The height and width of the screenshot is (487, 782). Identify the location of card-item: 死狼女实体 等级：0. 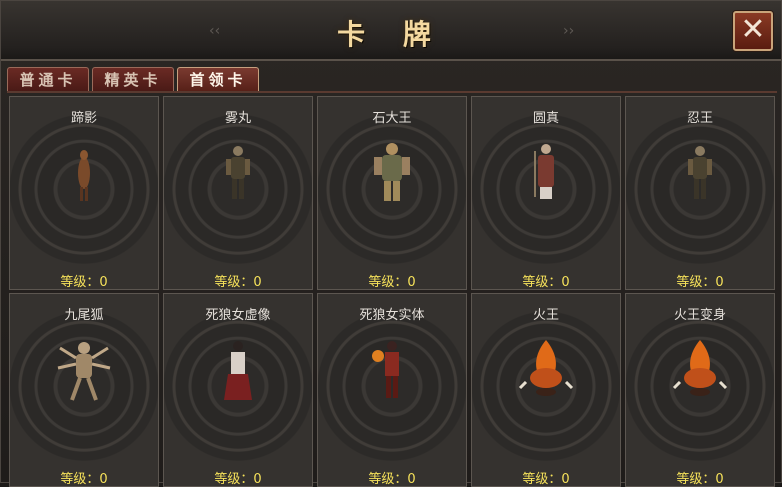
(392, 390).